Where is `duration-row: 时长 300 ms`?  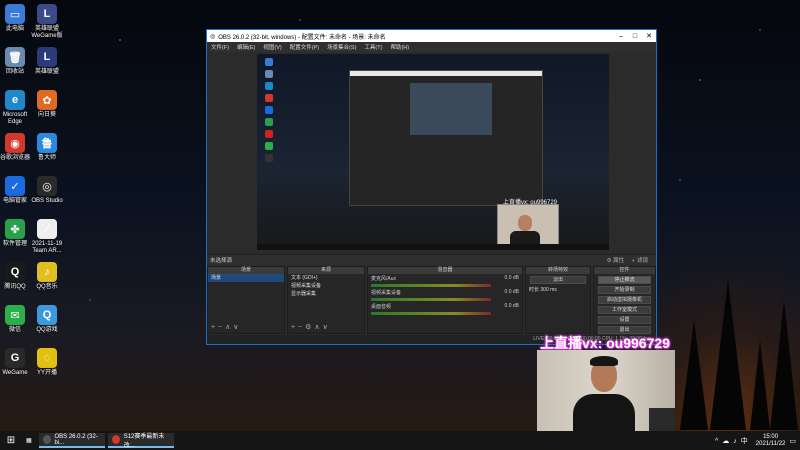 duration-row: 时长 300 ms is located at coordinates (558, 290).